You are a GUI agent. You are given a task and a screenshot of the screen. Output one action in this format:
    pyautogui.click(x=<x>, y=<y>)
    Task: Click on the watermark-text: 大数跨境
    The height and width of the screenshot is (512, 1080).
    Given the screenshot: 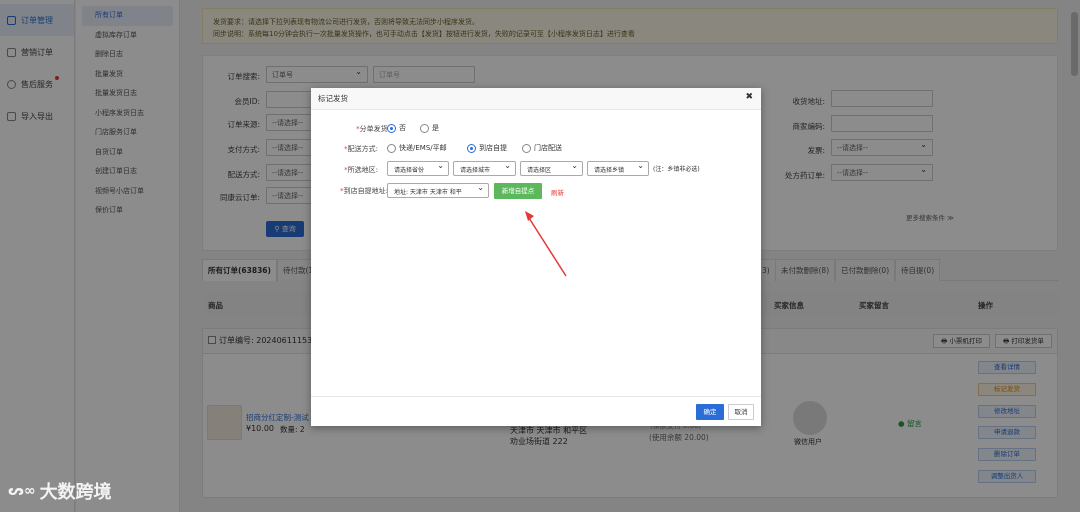 What is the action you would take?
    pyautogui.click(x=75, y=492)
    